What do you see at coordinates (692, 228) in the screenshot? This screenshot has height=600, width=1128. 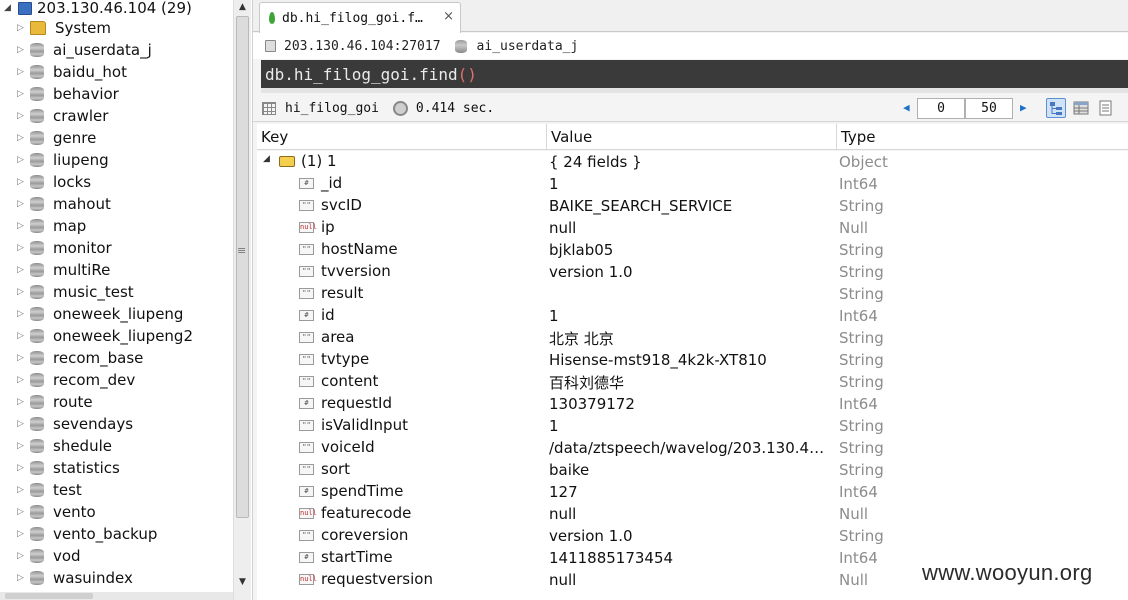 I see `field-row: null ip null Null` at bounding box center [692, 228].